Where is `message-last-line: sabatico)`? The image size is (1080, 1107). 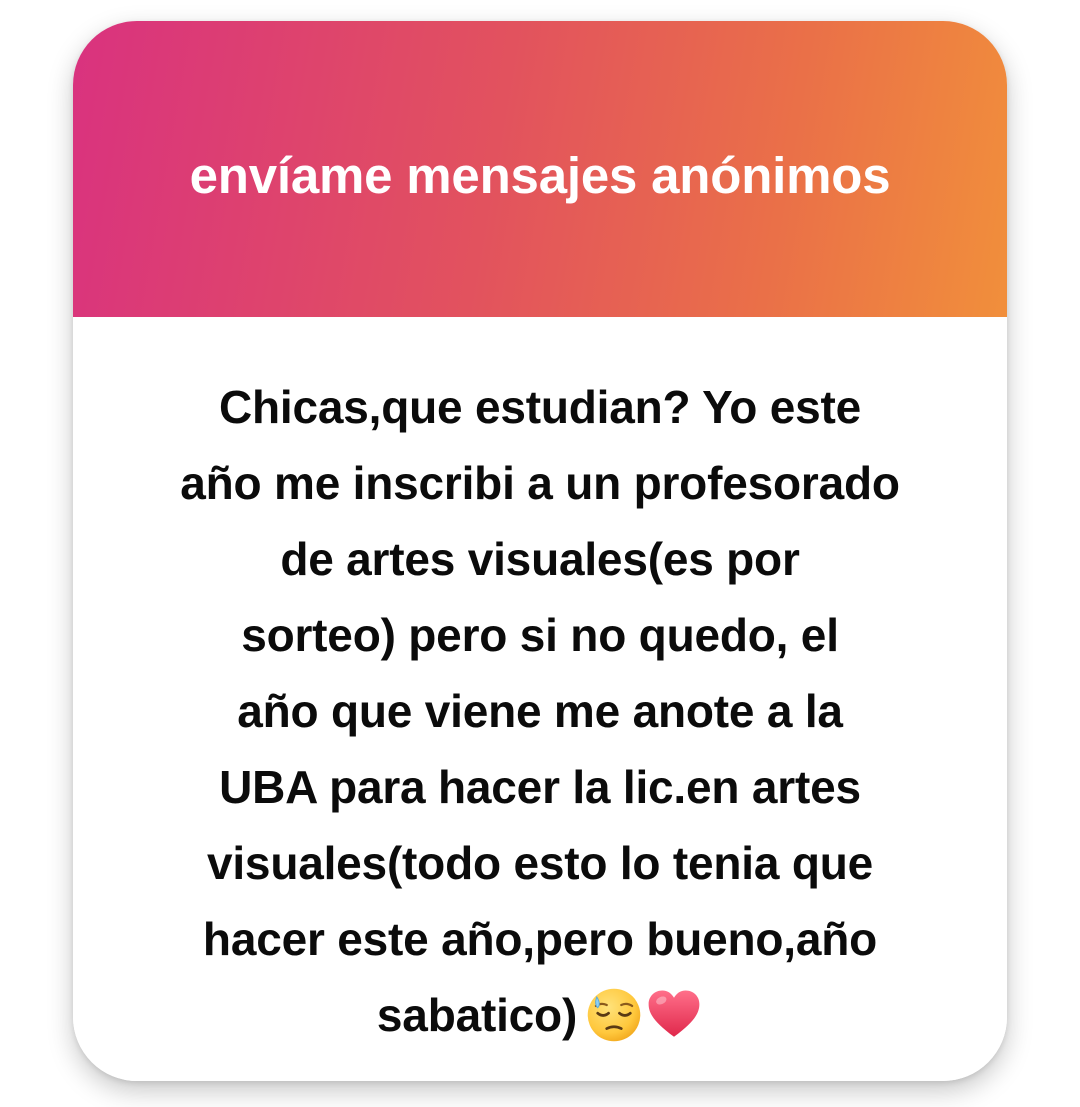
message-last-line: sabatico) is located at coordinates (540, 1015).